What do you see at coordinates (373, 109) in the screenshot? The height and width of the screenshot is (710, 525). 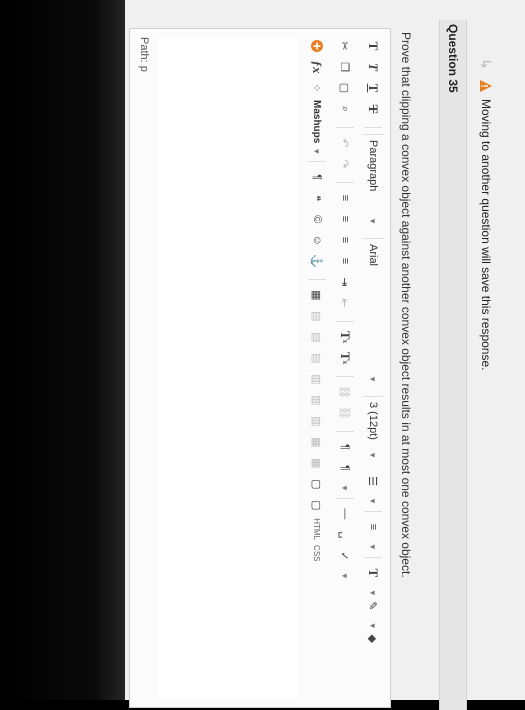 I see `strikethrough-button: T` at bounding box center [373, 109].